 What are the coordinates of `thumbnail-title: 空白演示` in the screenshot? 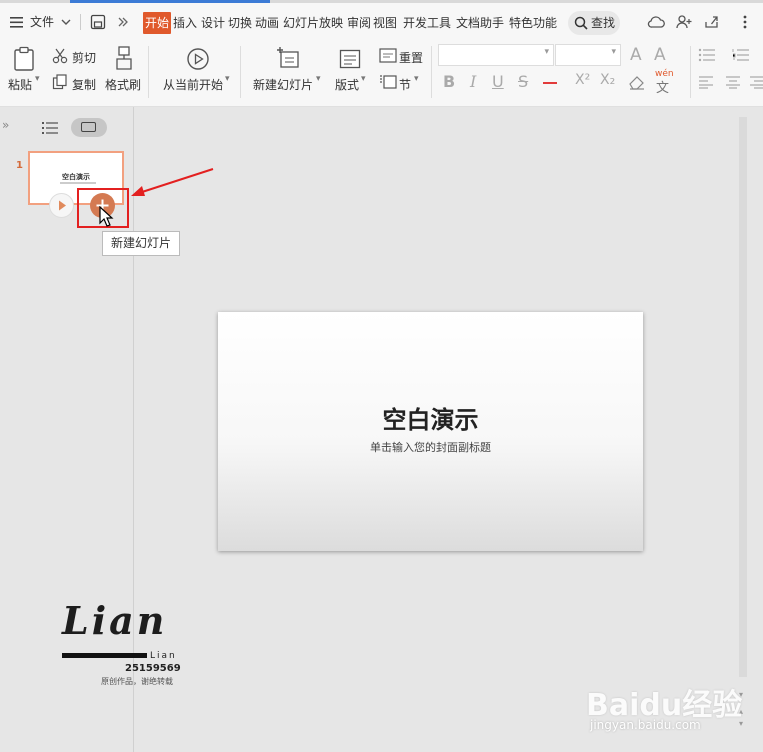 It's located at (76, 177).